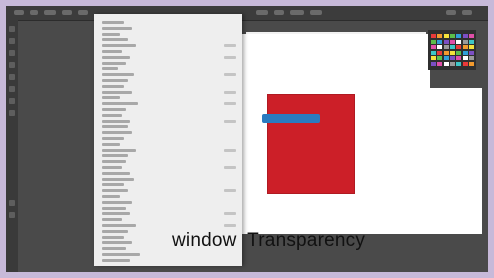  I want to click on menu-bar, so click(247, 13).